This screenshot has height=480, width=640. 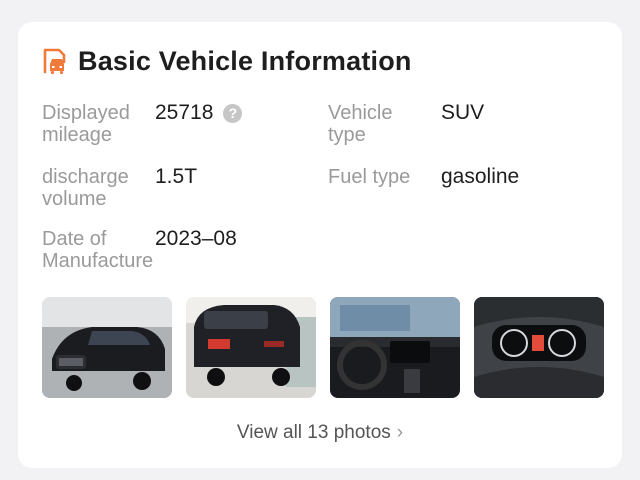 I want to click on mileage-value-group: 25718 ?, so click(x=199, y=112).